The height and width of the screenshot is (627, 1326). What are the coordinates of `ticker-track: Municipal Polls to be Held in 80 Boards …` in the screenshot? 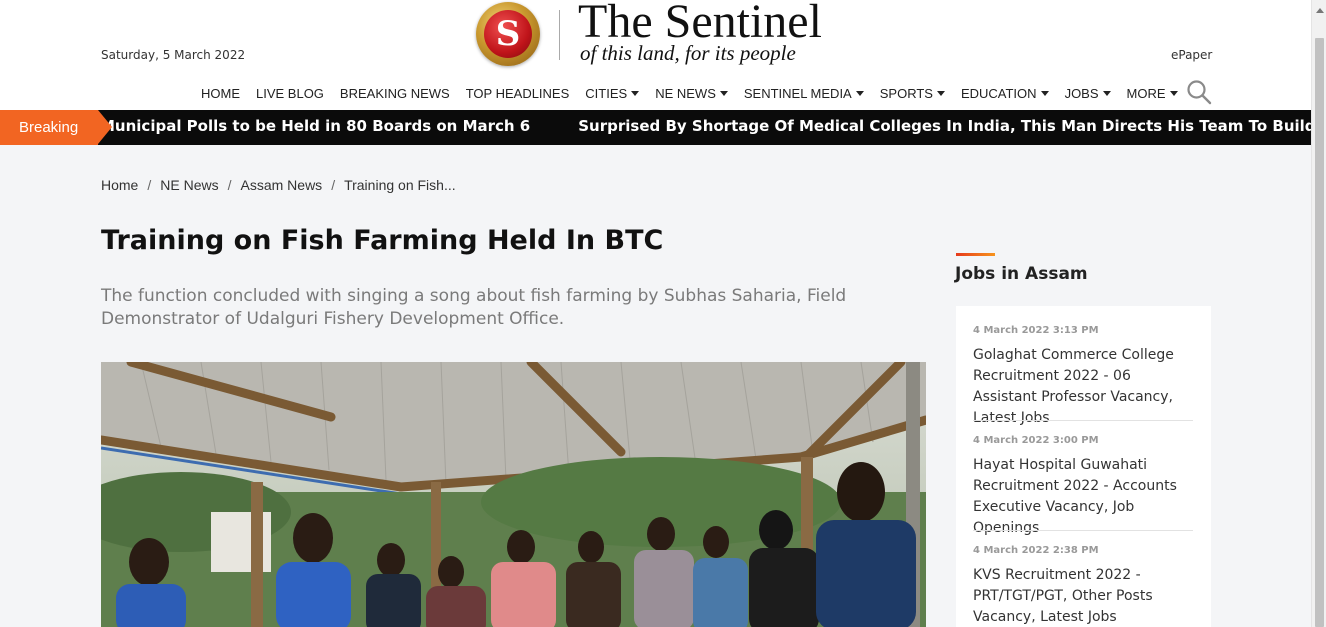 It's located at (705, 127).